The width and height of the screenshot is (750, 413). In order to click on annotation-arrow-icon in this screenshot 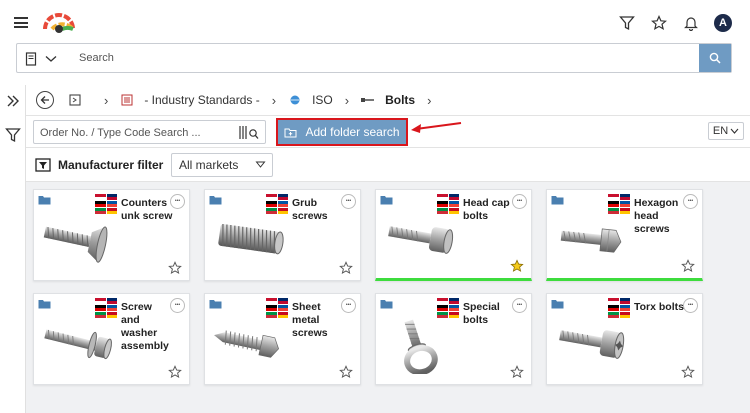, I will do `click(436, 127)`.